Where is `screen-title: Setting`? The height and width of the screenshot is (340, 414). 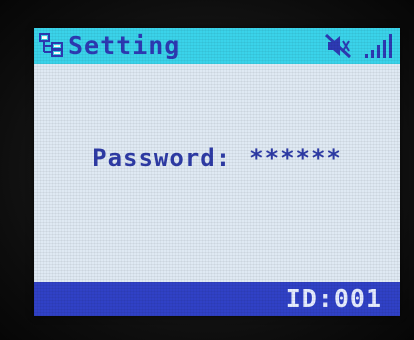 screen-title: Setting is located at coordinates (124, 45).